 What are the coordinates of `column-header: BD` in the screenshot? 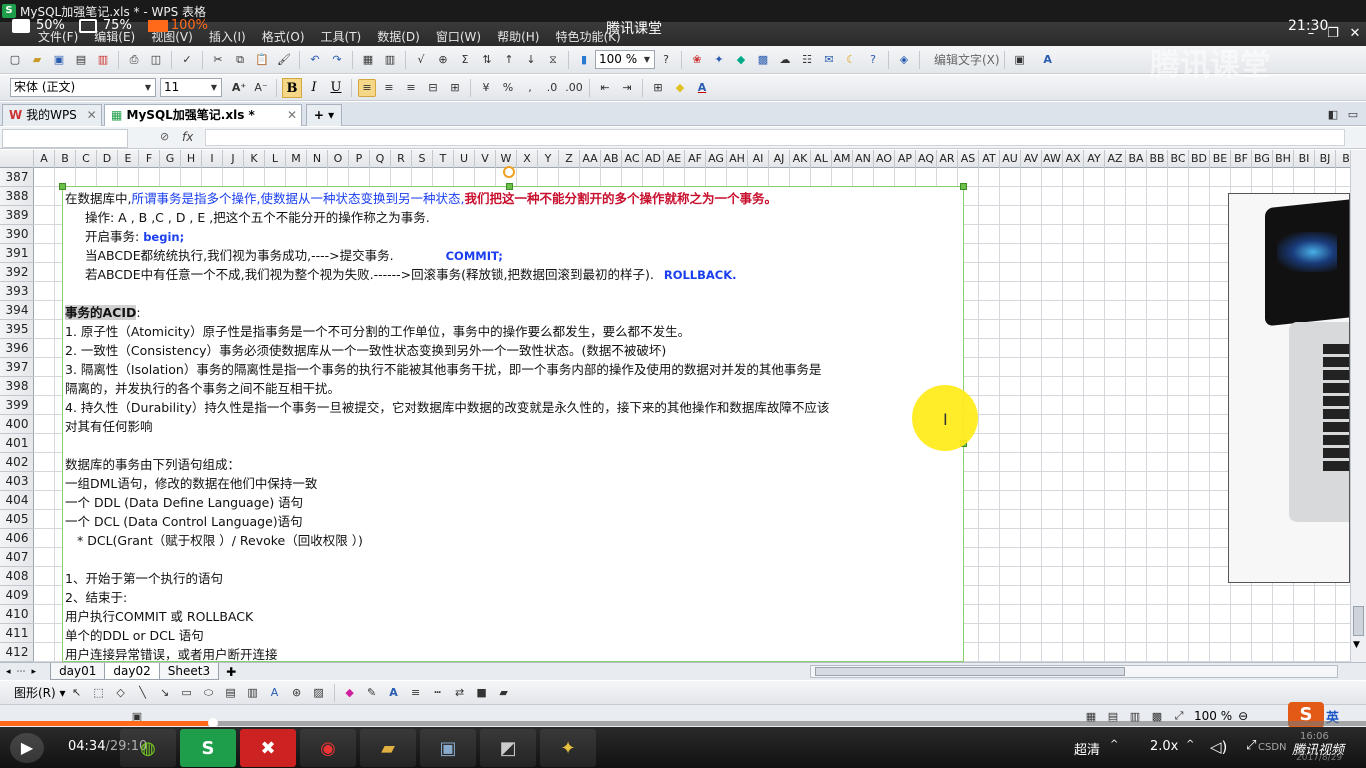 It's located at (1199, 159).